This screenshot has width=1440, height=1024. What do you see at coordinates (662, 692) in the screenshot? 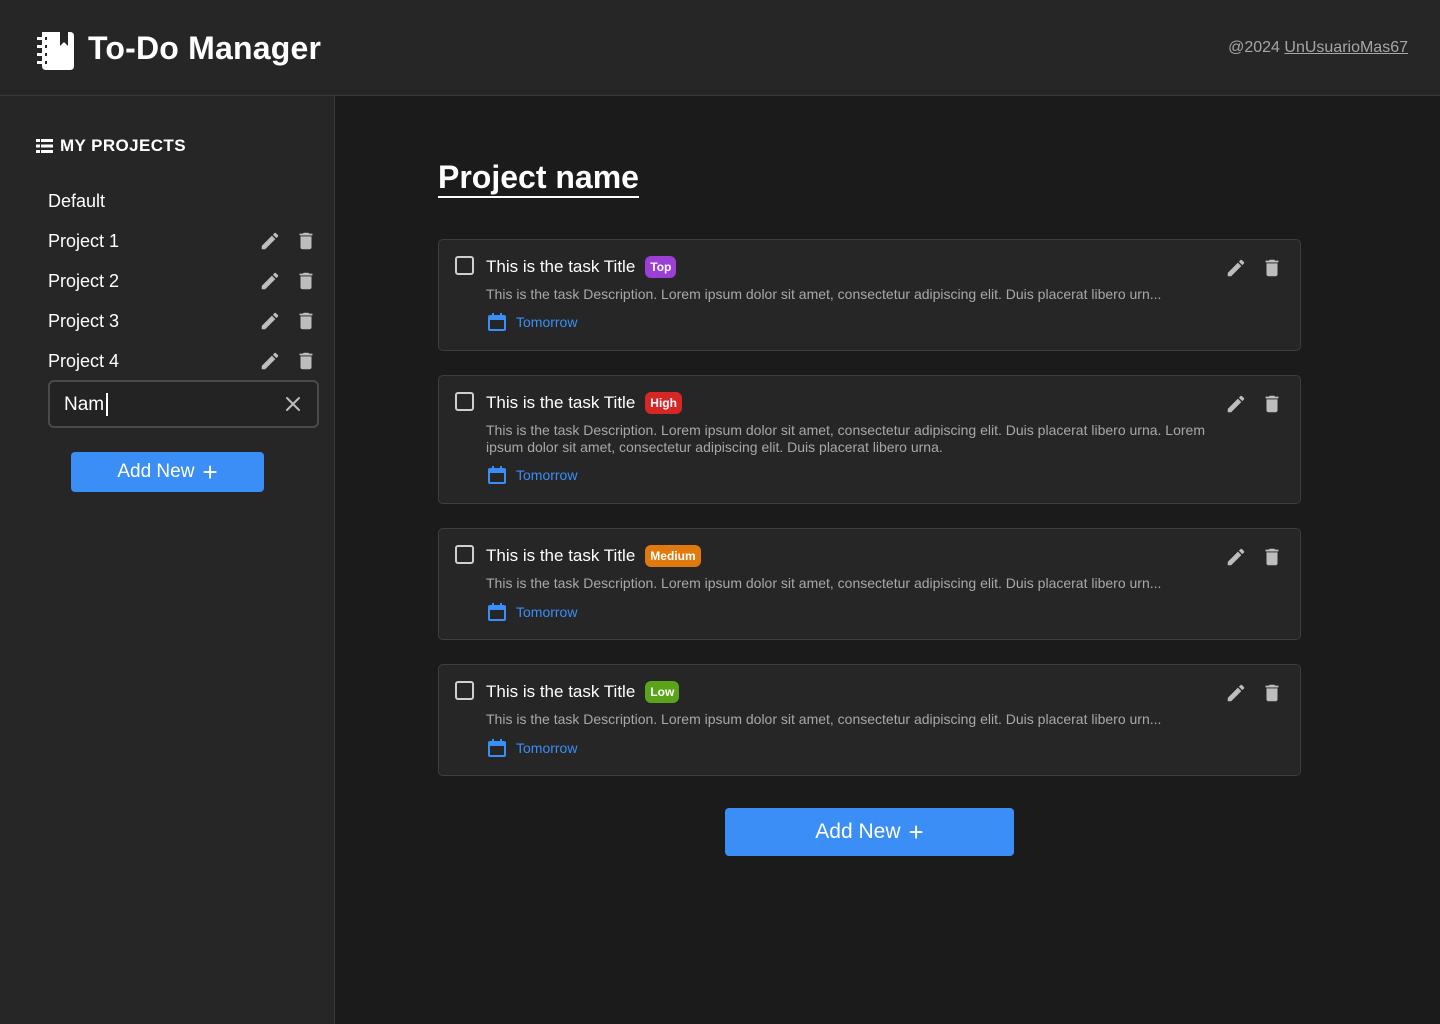
I see `priority-badge: Low` at bounding box center [662, 692].